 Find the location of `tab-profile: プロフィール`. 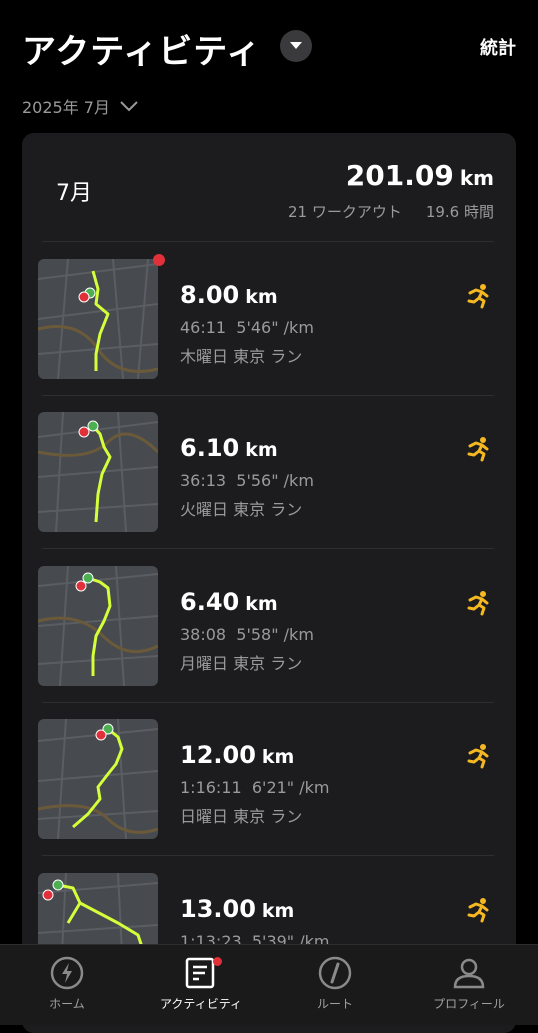

tab-profile: プロフィール is located at coordinates (469, 985).